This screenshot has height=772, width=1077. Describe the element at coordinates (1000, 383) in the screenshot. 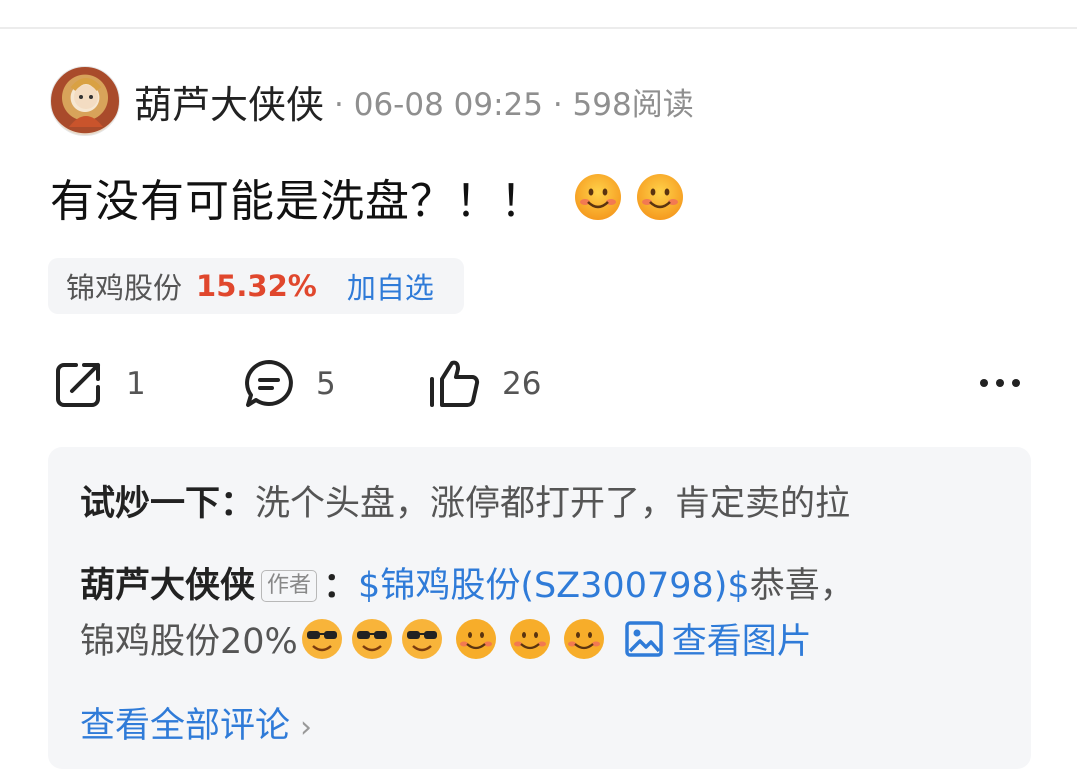

I see `more-icon` at that location.